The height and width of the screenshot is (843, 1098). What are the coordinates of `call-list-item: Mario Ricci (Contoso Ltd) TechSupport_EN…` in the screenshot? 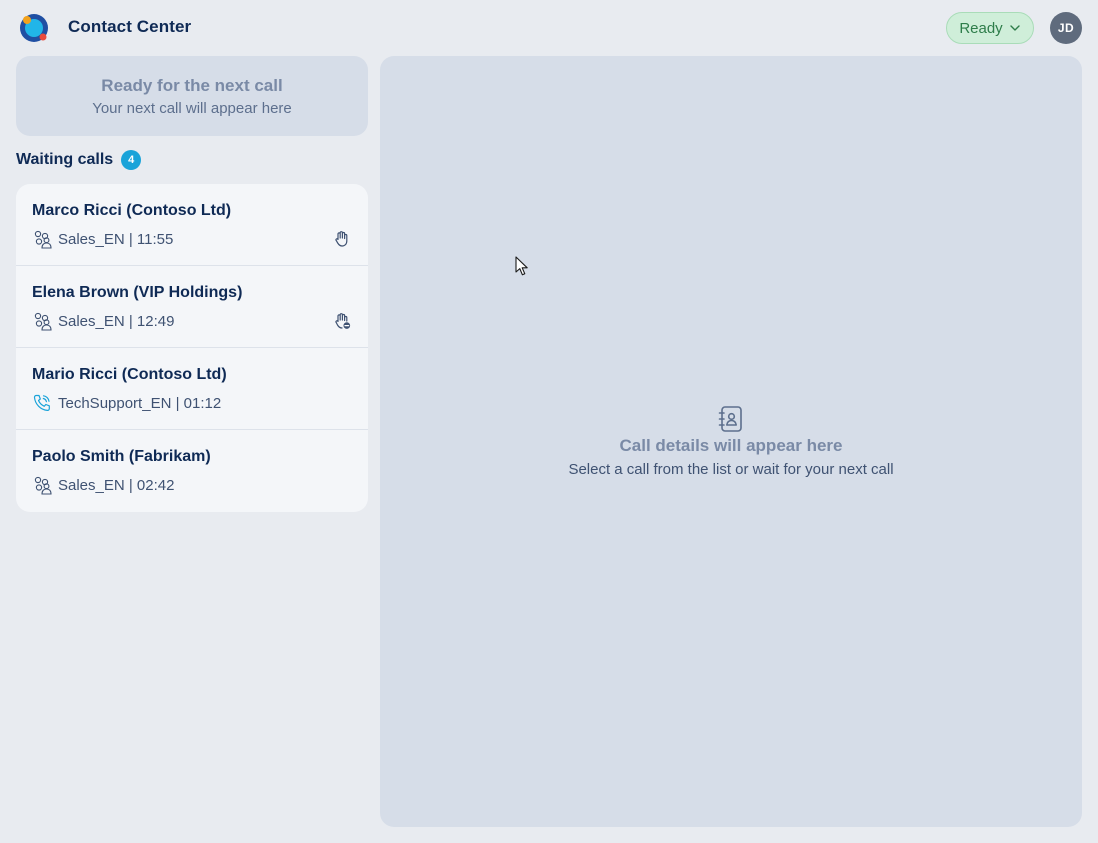 It's located at (192, 389).